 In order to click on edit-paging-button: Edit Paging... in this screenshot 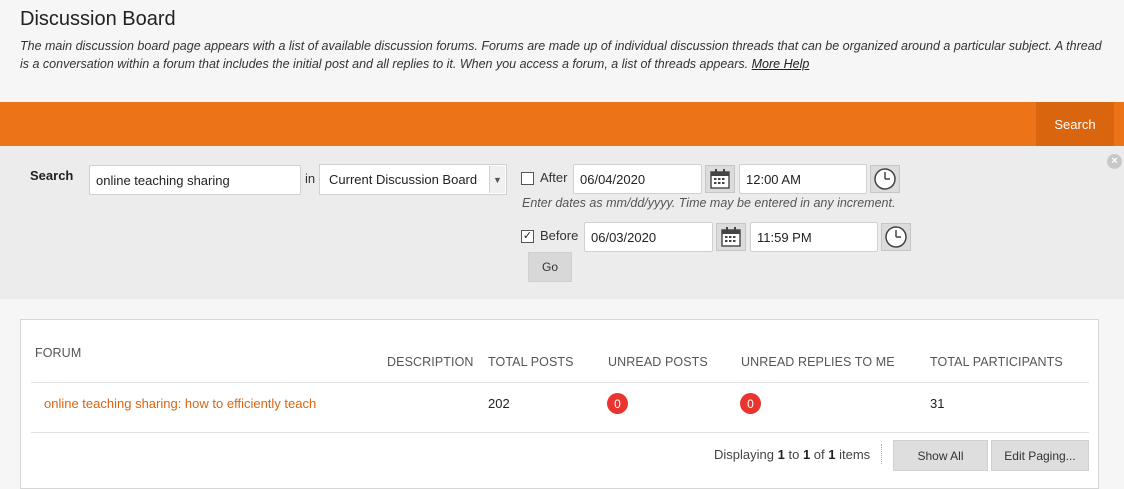, I will do `click(1040, 455)`.